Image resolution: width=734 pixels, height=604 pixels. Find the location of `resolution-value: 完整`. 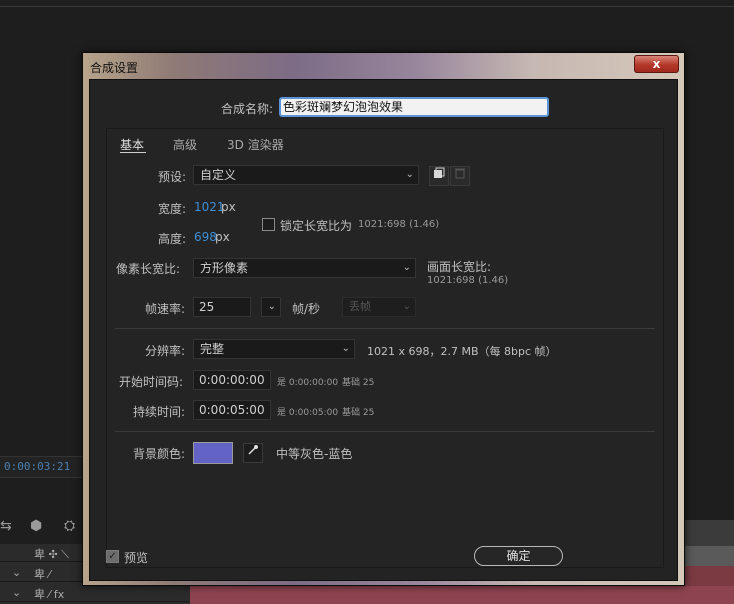

resolution-value: 完整 is located at coordinates (212, 349).